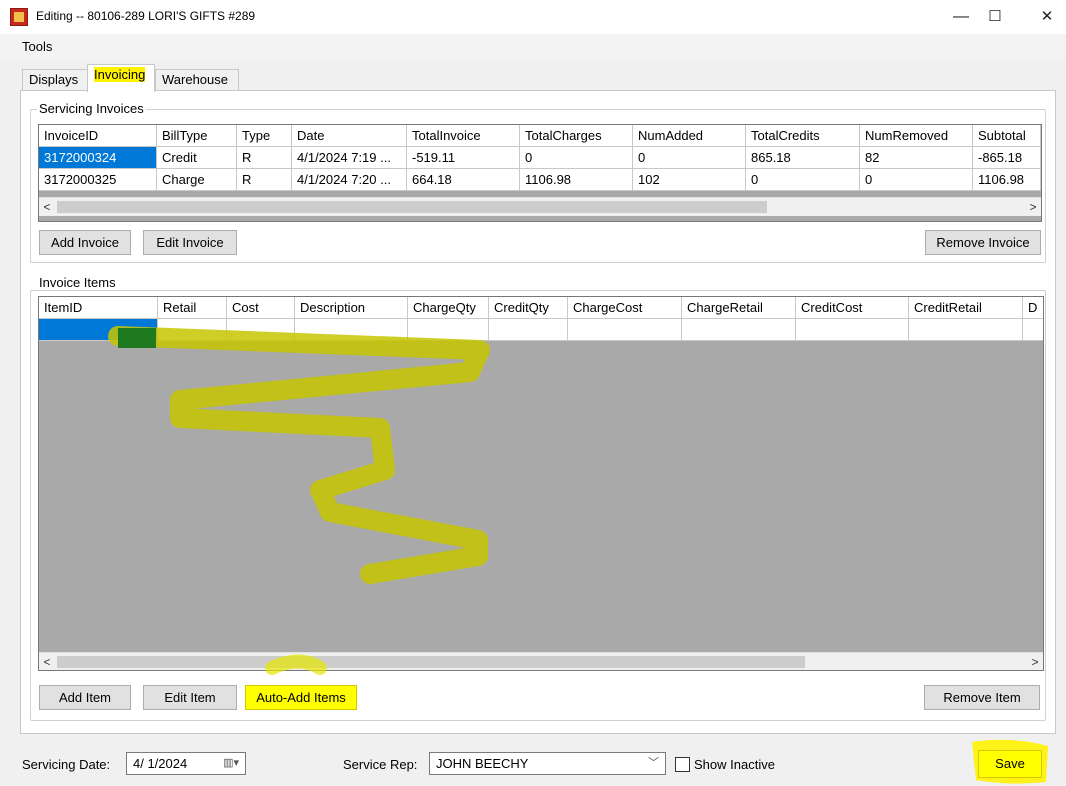 This screenshot has width=1066, height=786. Describe the element at coordinates (264, 136) in the screenshot. I see `col-header-type: Type` at that location.